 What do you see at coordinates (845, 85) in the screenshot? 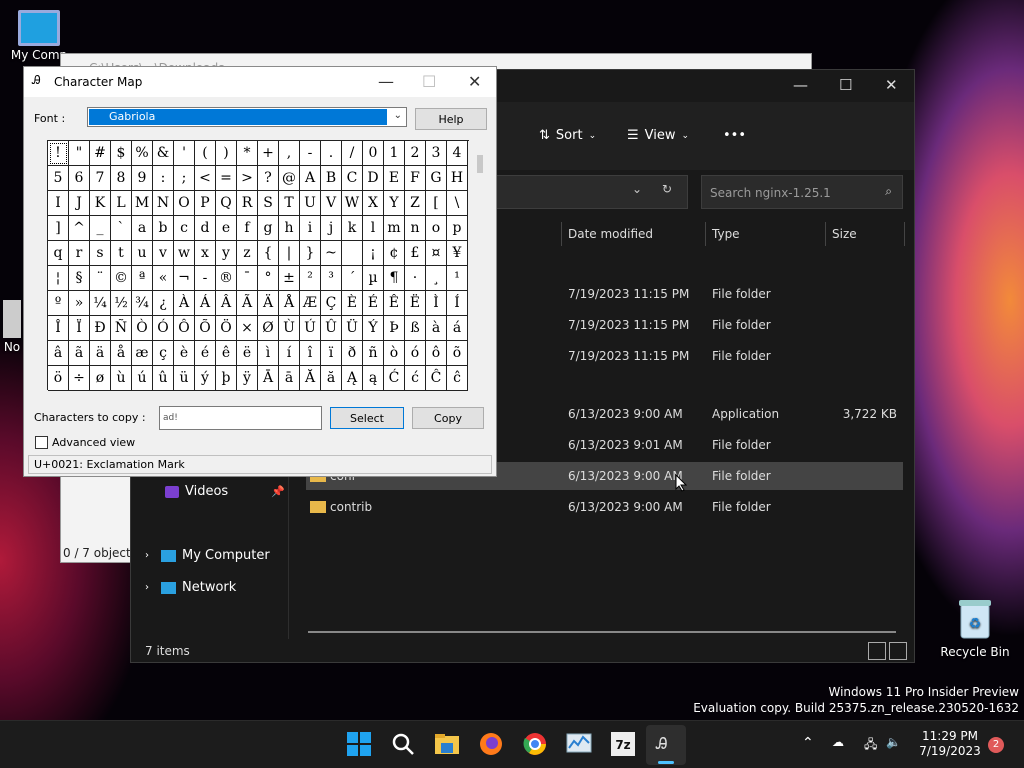
I see `maximize-icon: ☐` at bounding box center [845, 85].